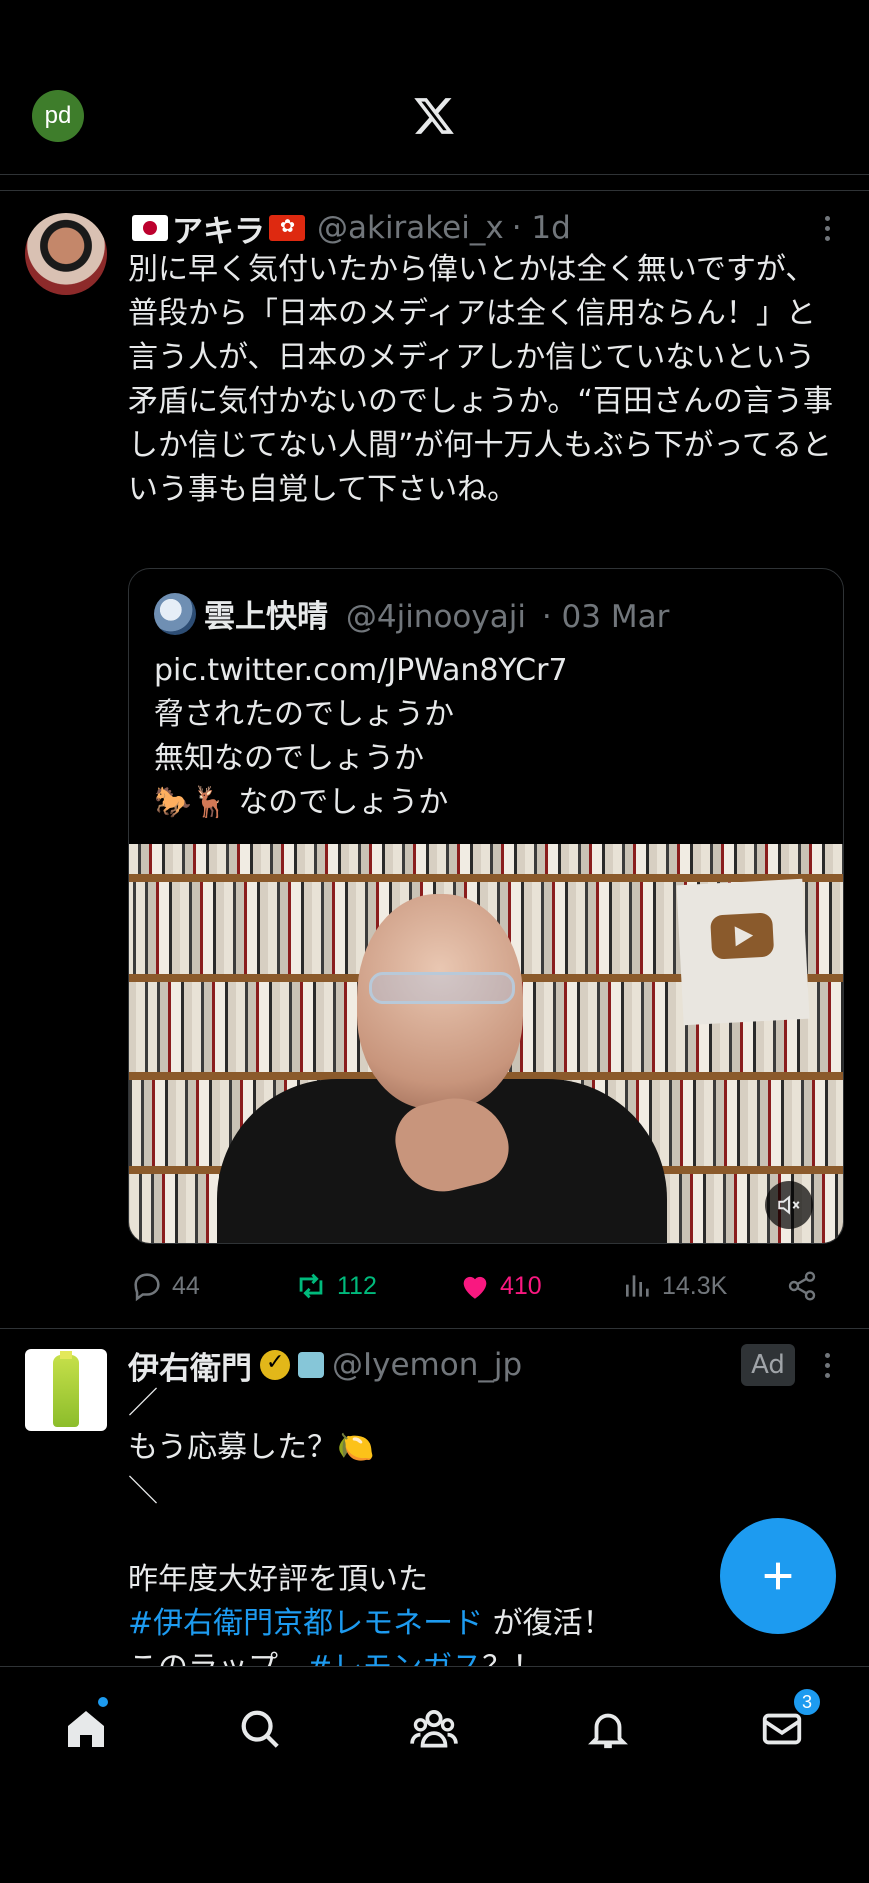 The image size is (869, 1883). Describe the element at coordinates (768, 1365) in the screenshot. I see `ad-label: Ad` at that location.